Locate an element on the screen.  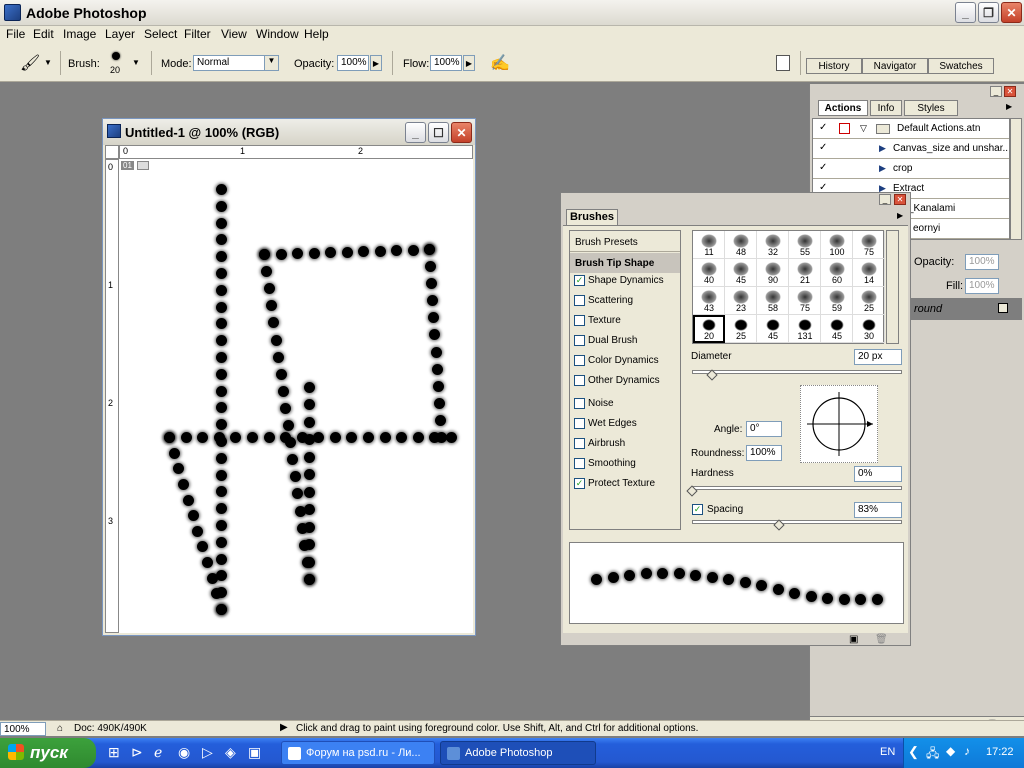
menu-view: View is located at coordinates (234, 34).